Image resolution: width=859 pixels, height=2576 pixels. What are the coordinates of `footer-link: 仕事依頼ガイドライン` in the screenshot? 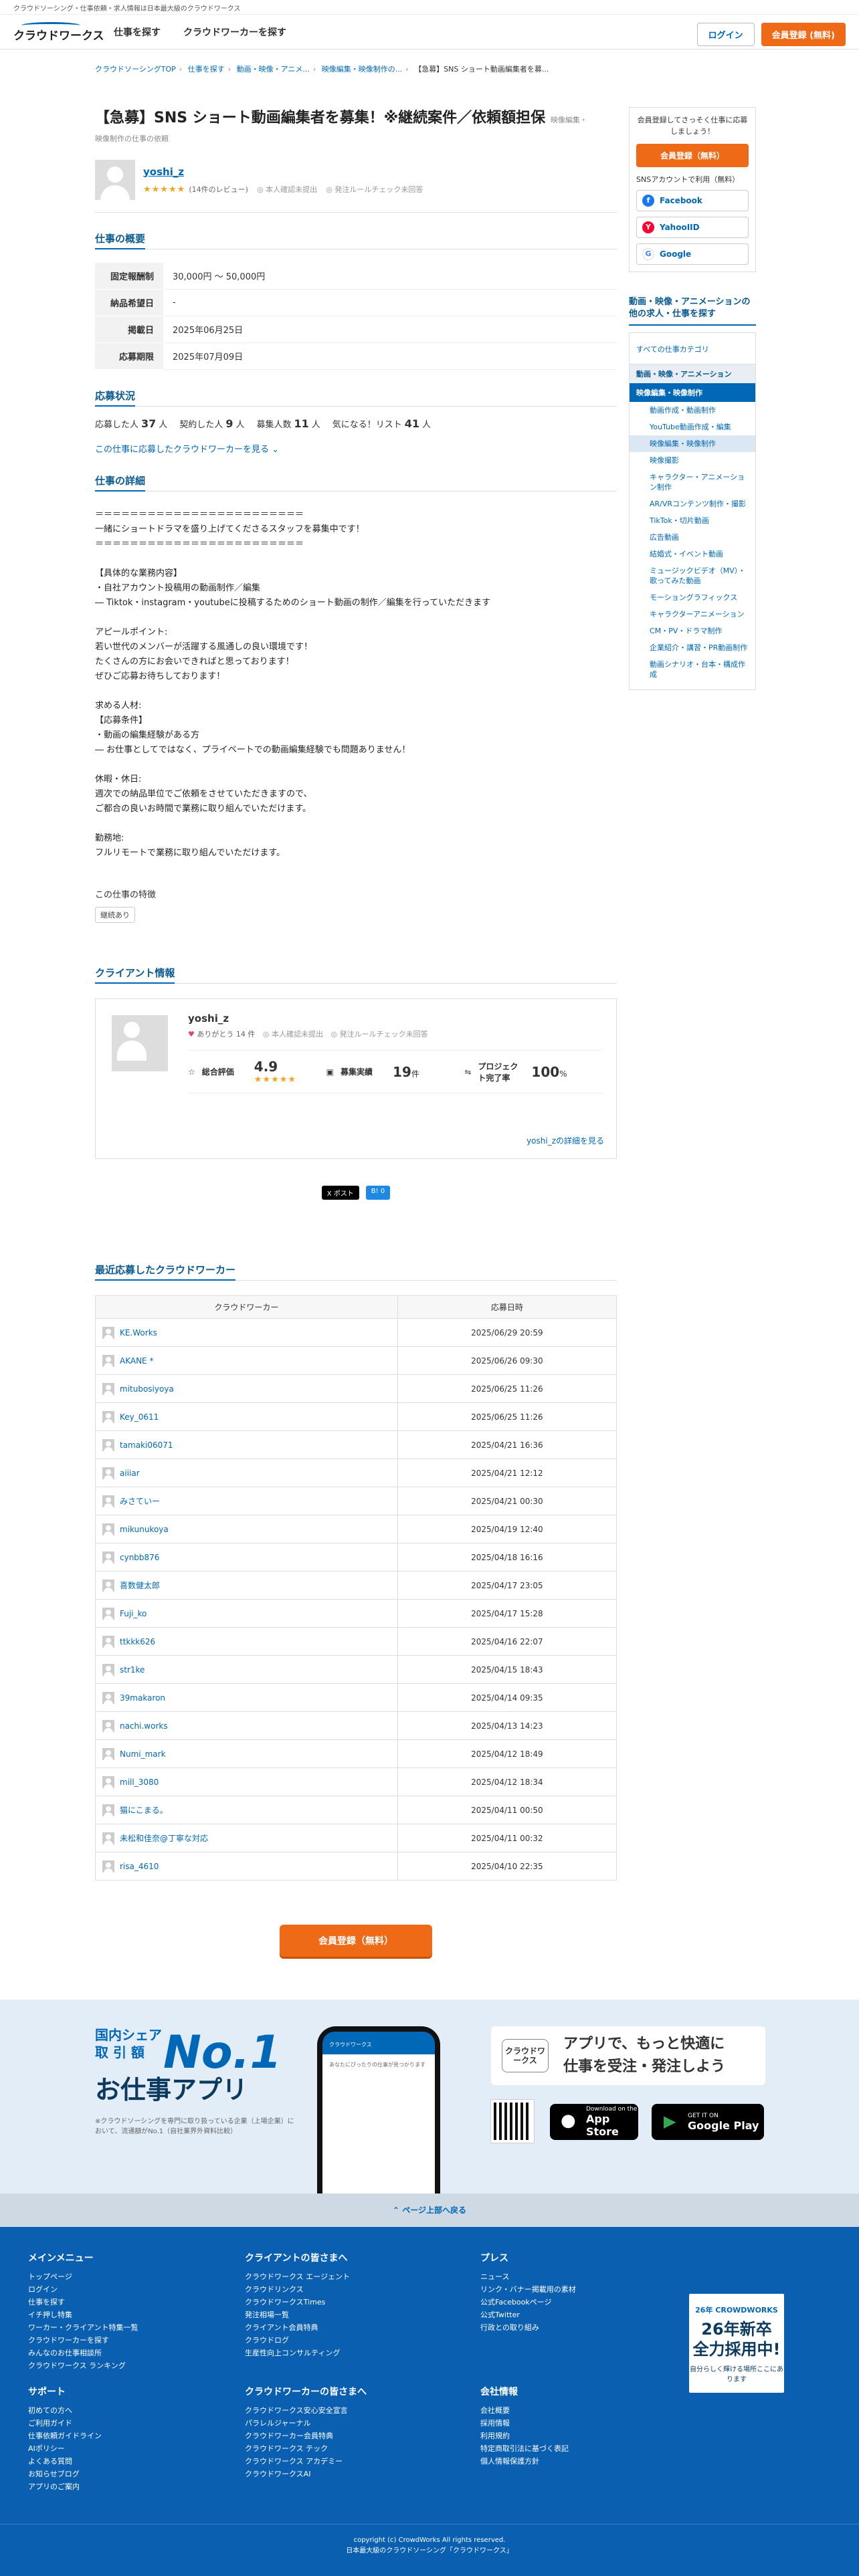 It's located at (65, 2436).